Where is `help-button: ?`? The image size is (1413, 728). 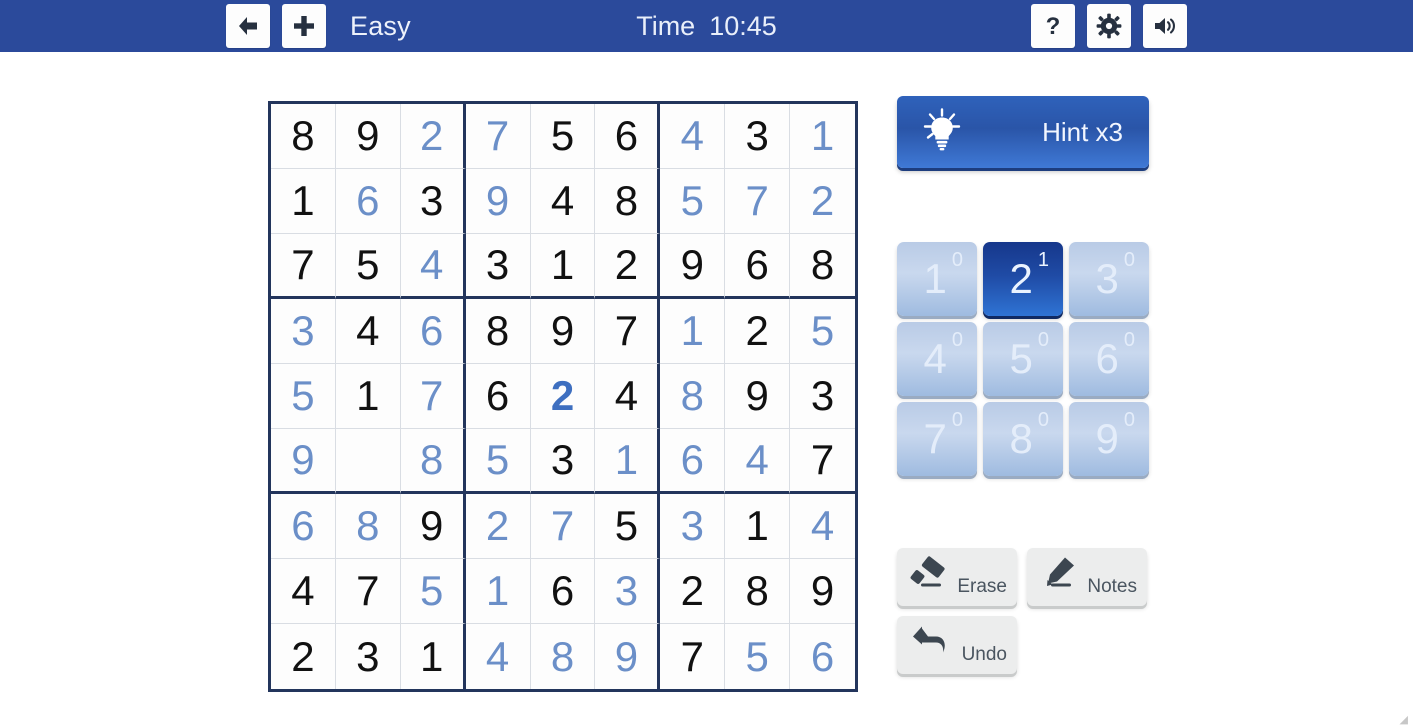 help-button: ? is located at coordinates (1053, 26).